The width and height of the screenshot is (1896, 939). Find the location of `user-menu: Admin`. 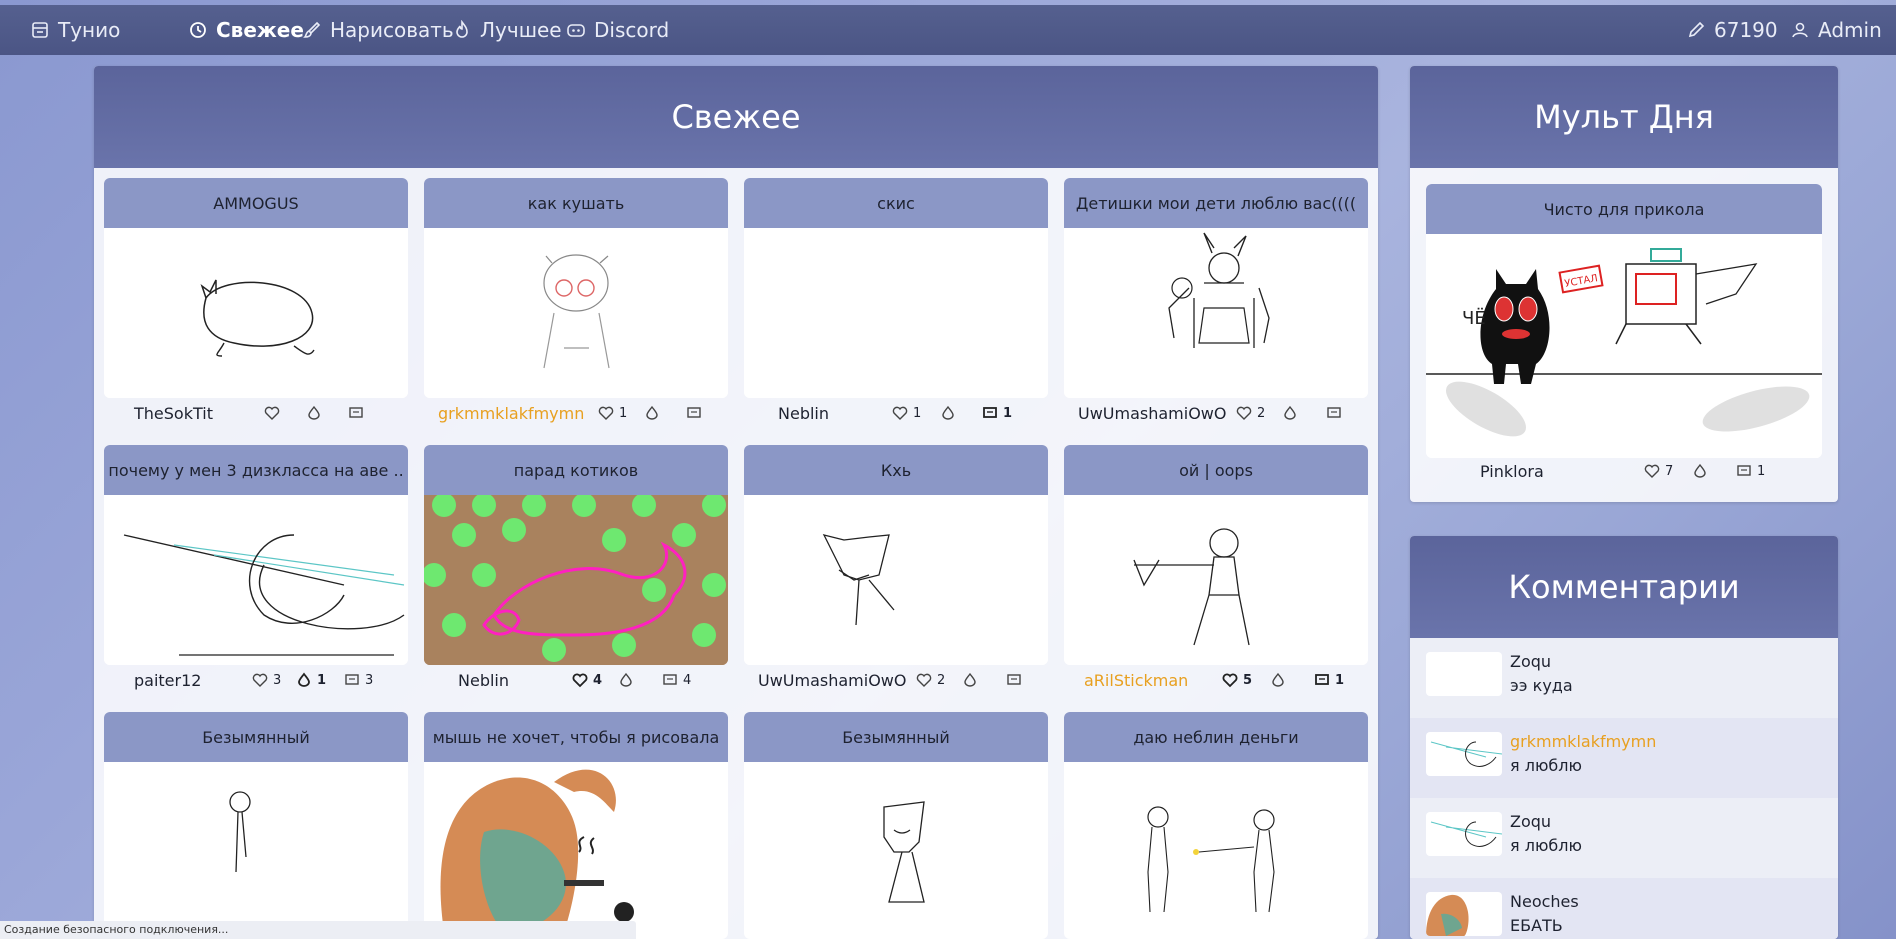

user-menu: Admin is located at coordinates (1836, 30).